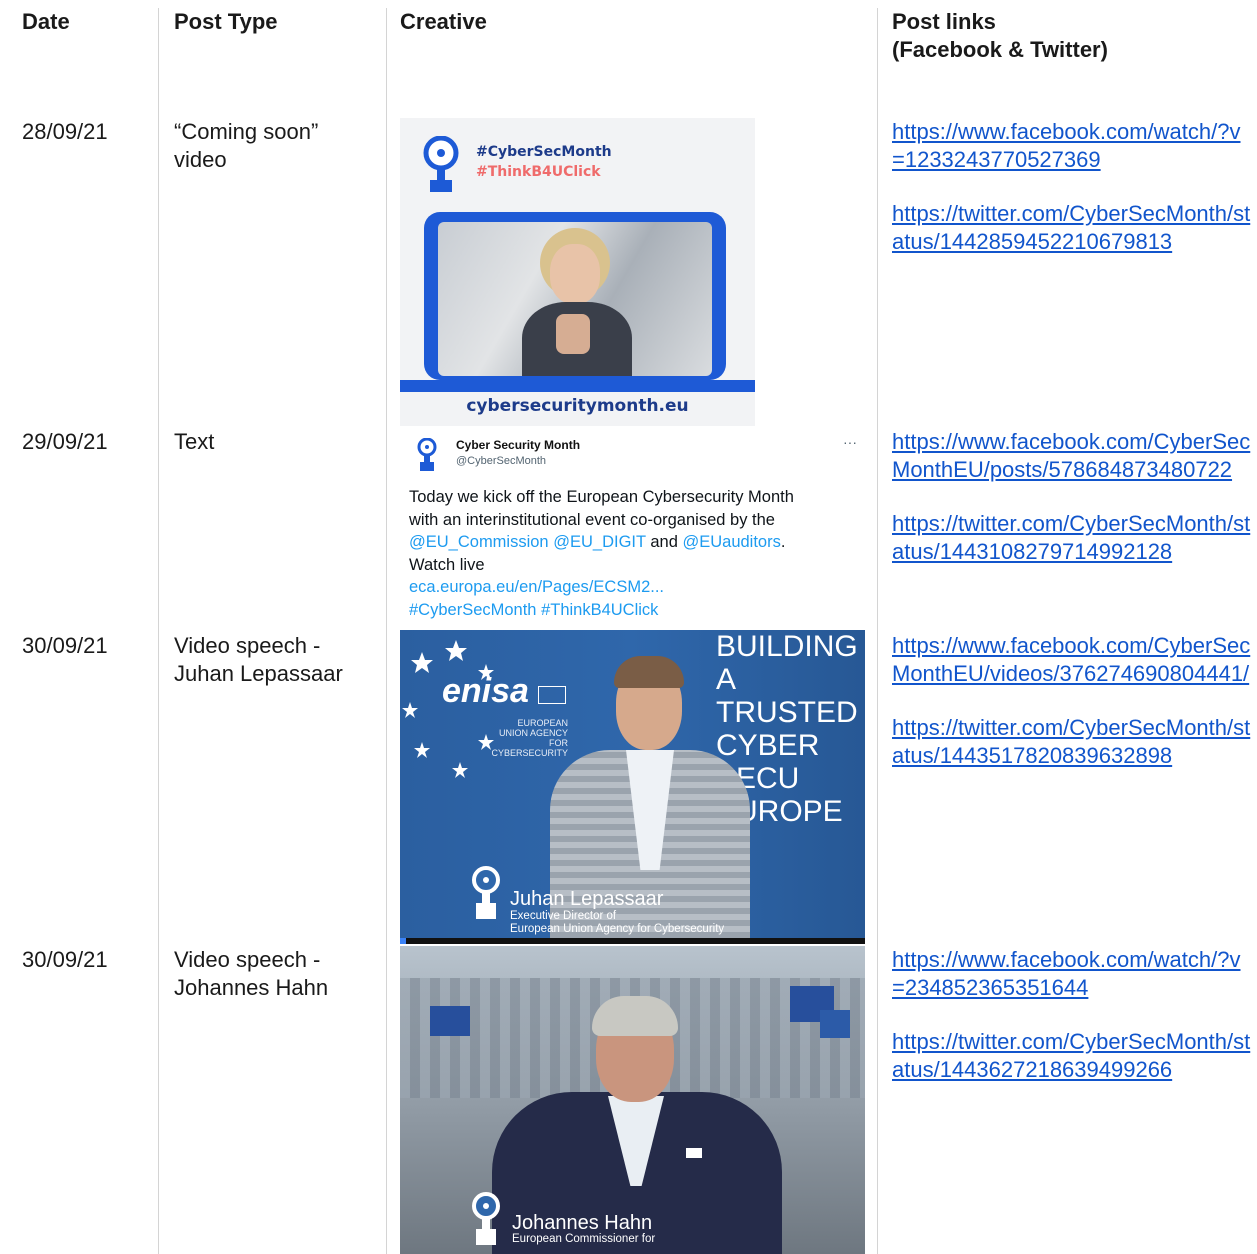 This screenshot has height=1254, width=1257. I want to click on post-type-line: “Coming soon”, so click(246, 131).